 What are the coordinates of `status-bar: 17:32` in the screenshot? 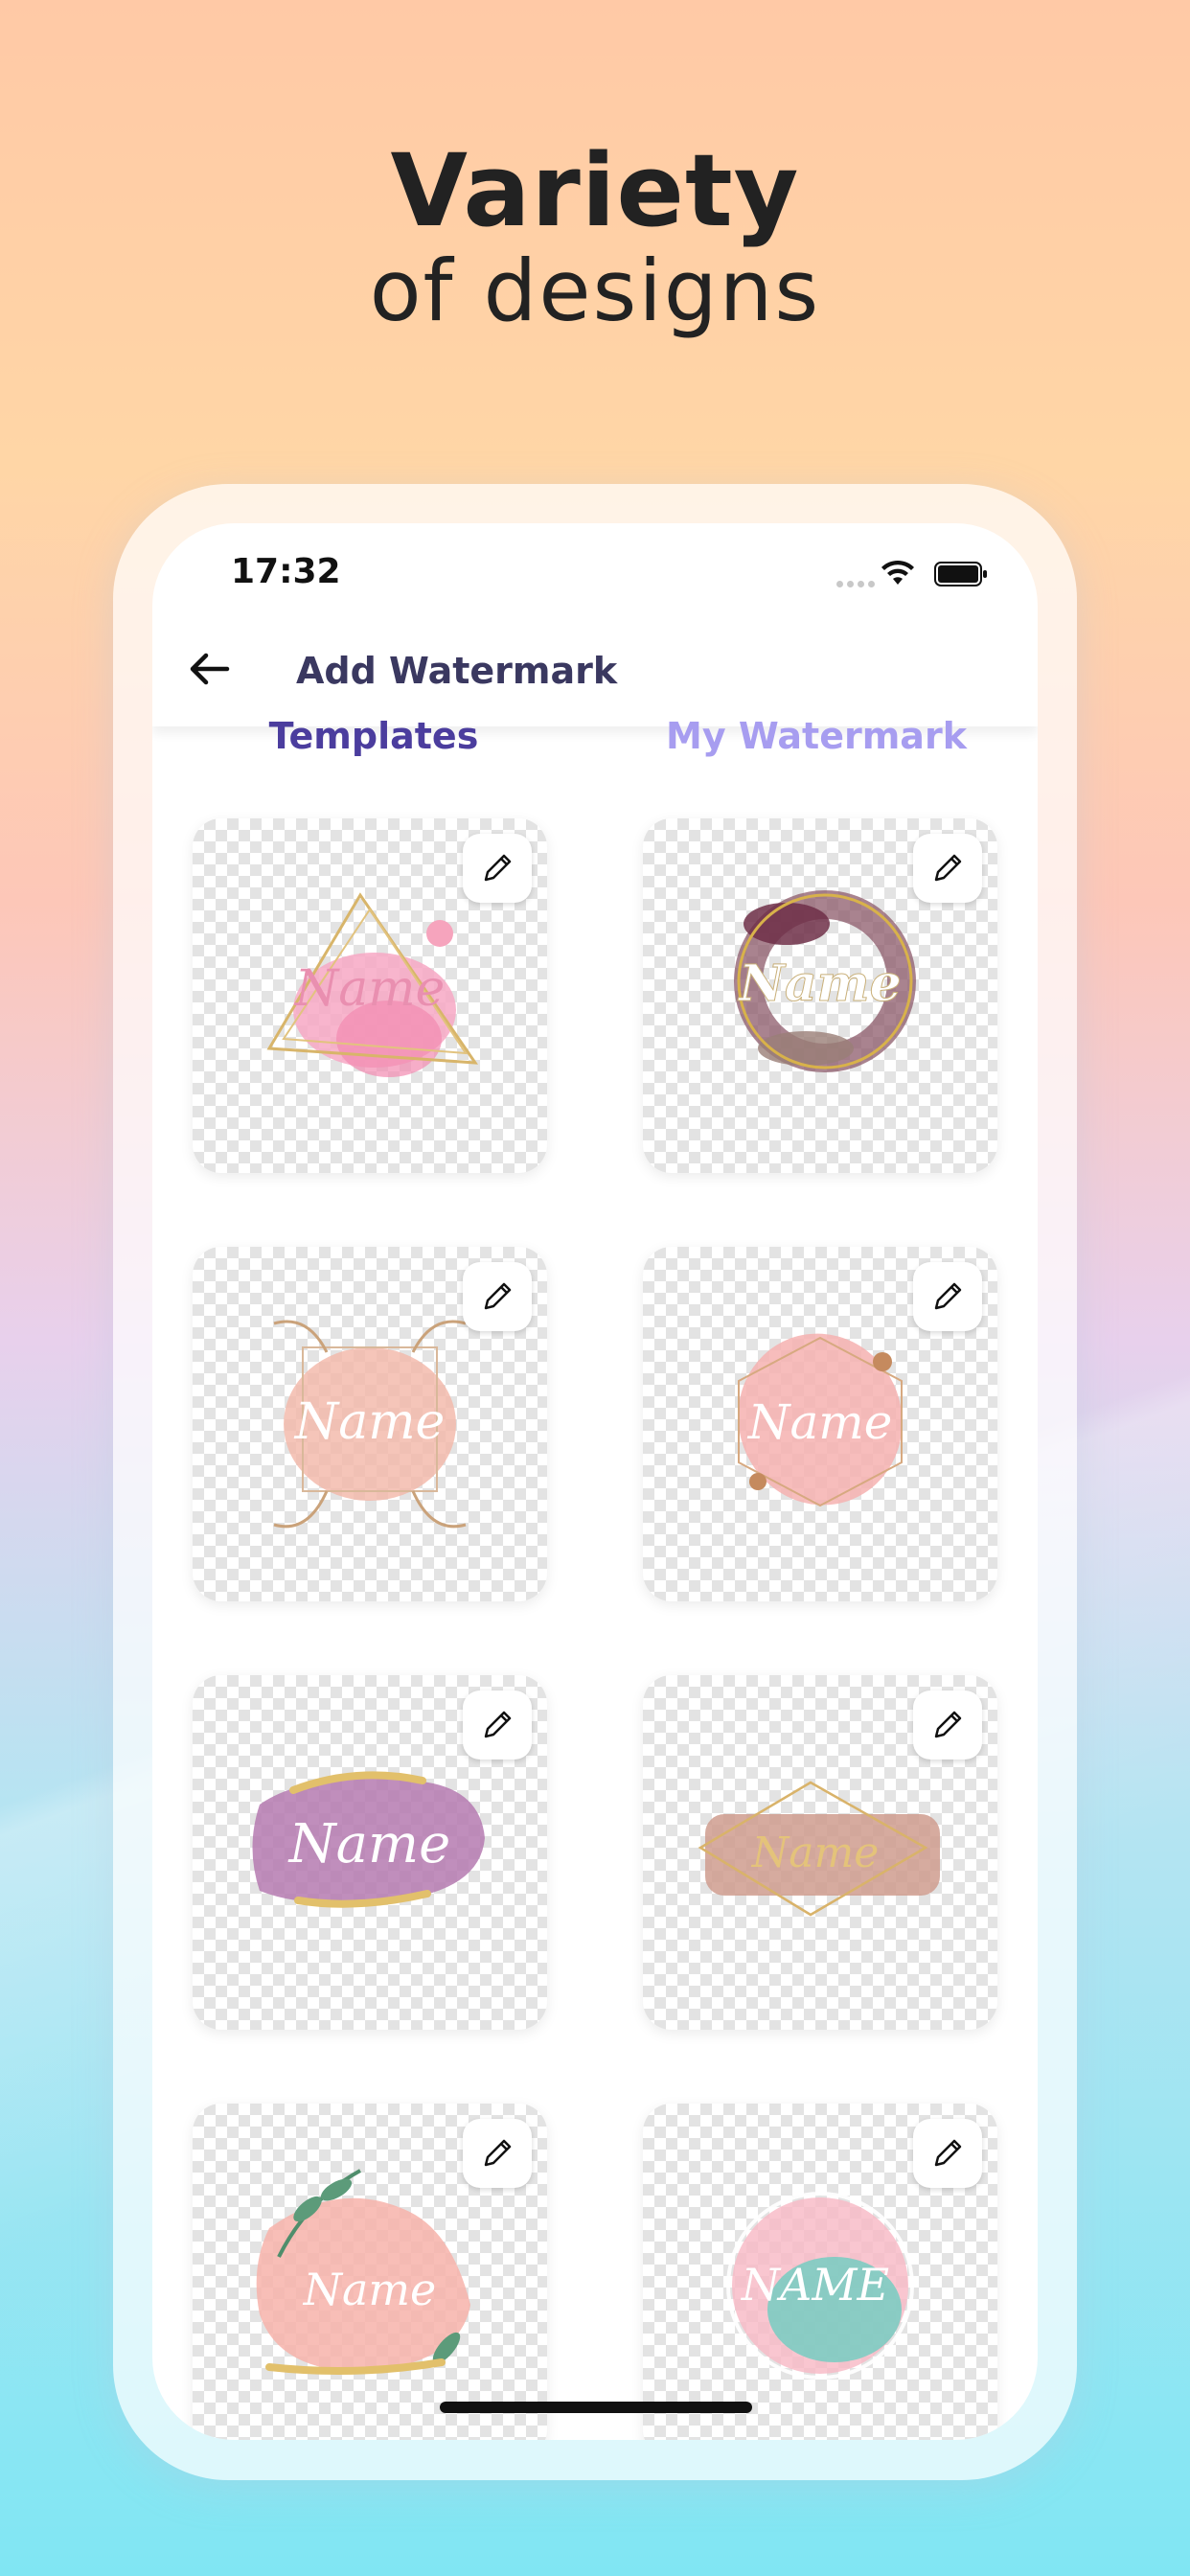 It's located at (595, 581).